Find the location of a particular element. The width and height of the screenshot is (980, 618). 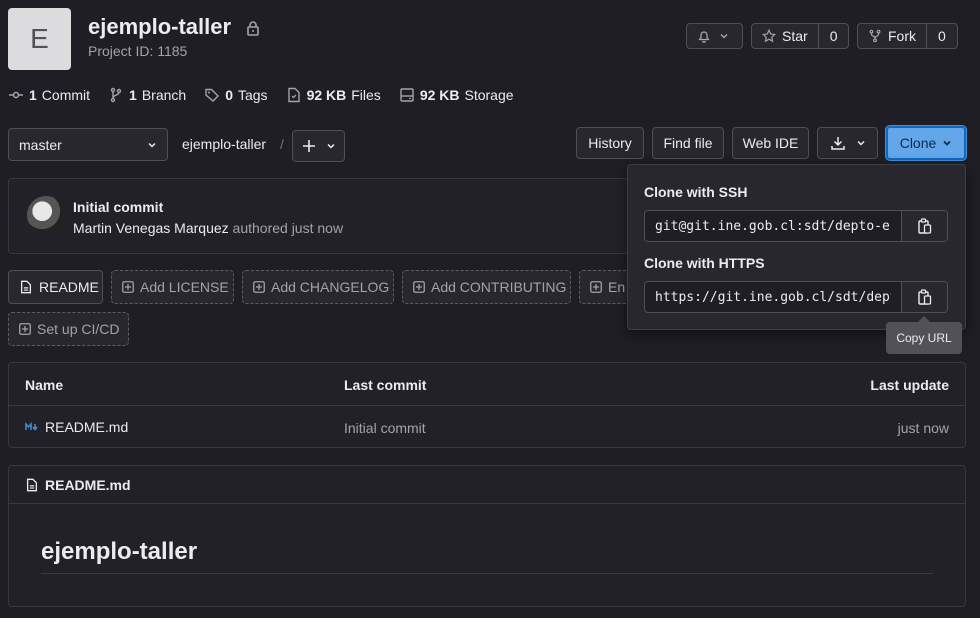

plus-icon is located at coordinates (309, 146).